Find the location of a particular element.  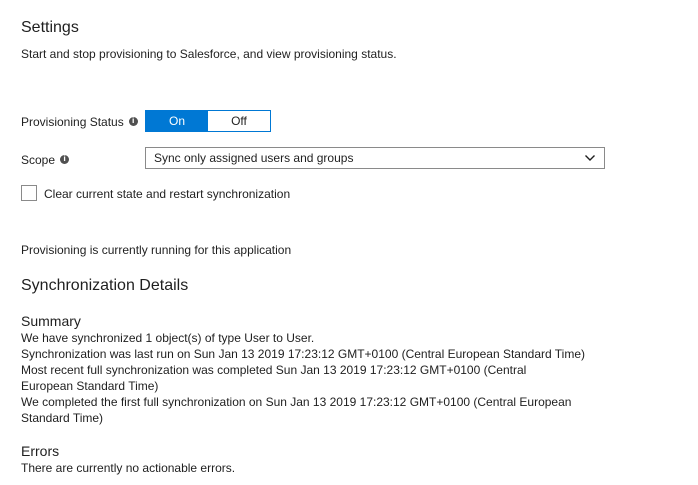

provisioning-status-label-group: Provisioning Status i is located at coordinates (79, 122).